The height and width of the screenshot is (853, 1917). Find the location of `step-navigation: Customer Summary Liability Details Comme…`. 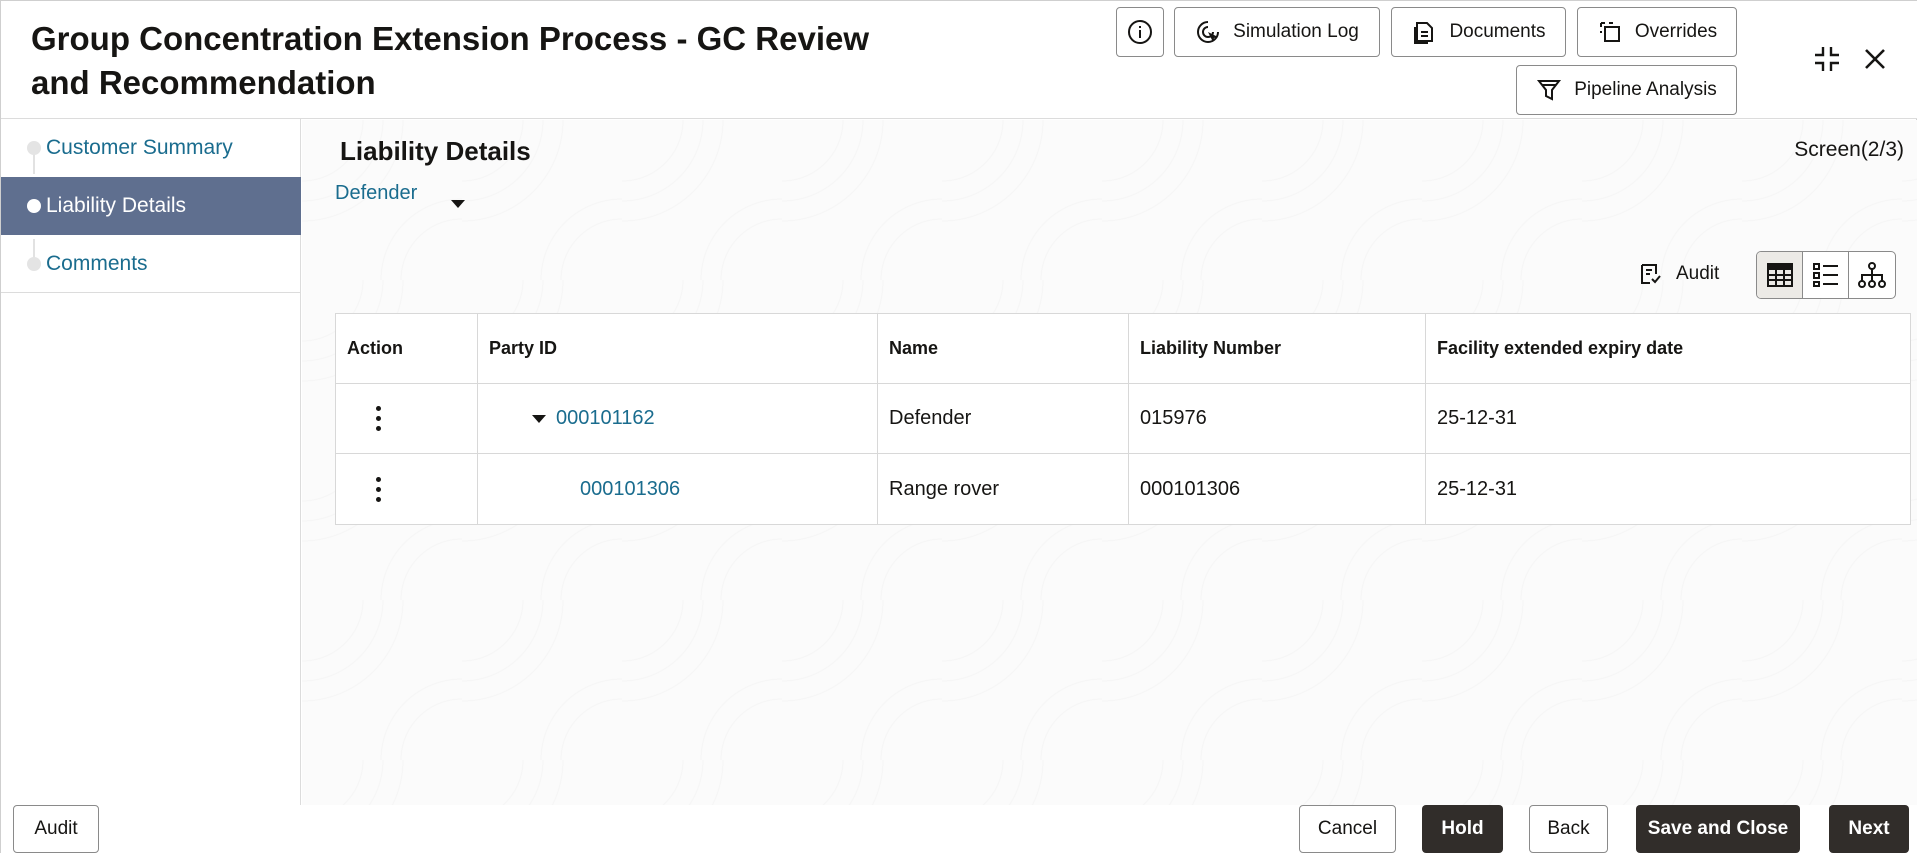

step-navigation: Customer Summary Liability Details Comme… is located at coordinates (151, 462).